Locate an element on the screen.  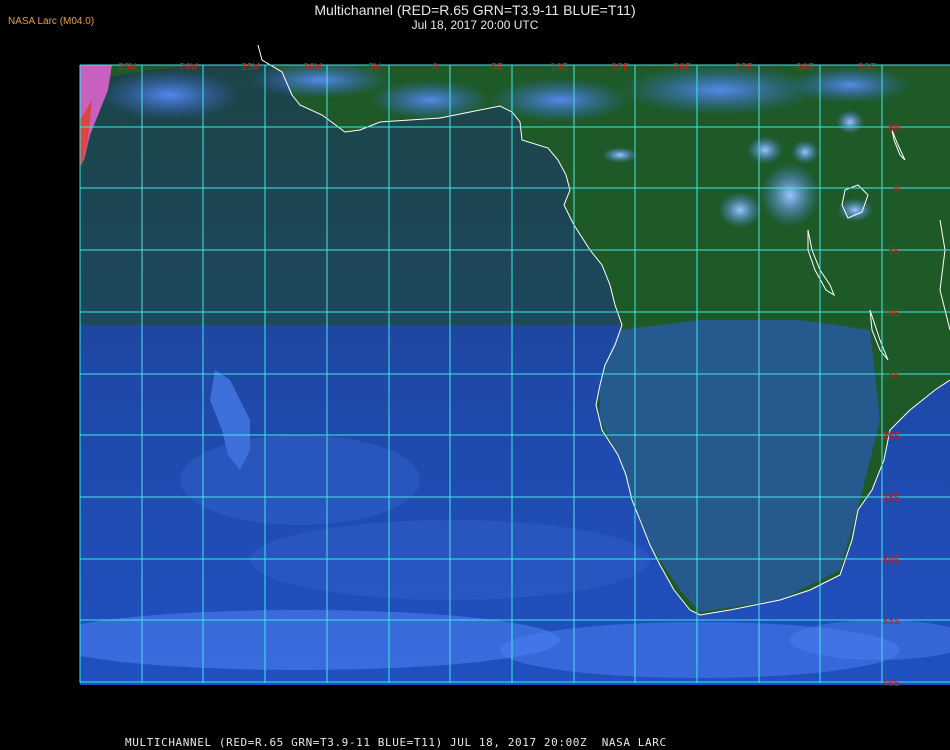
longitude-label: 20W is located at coordinates (188, 67).